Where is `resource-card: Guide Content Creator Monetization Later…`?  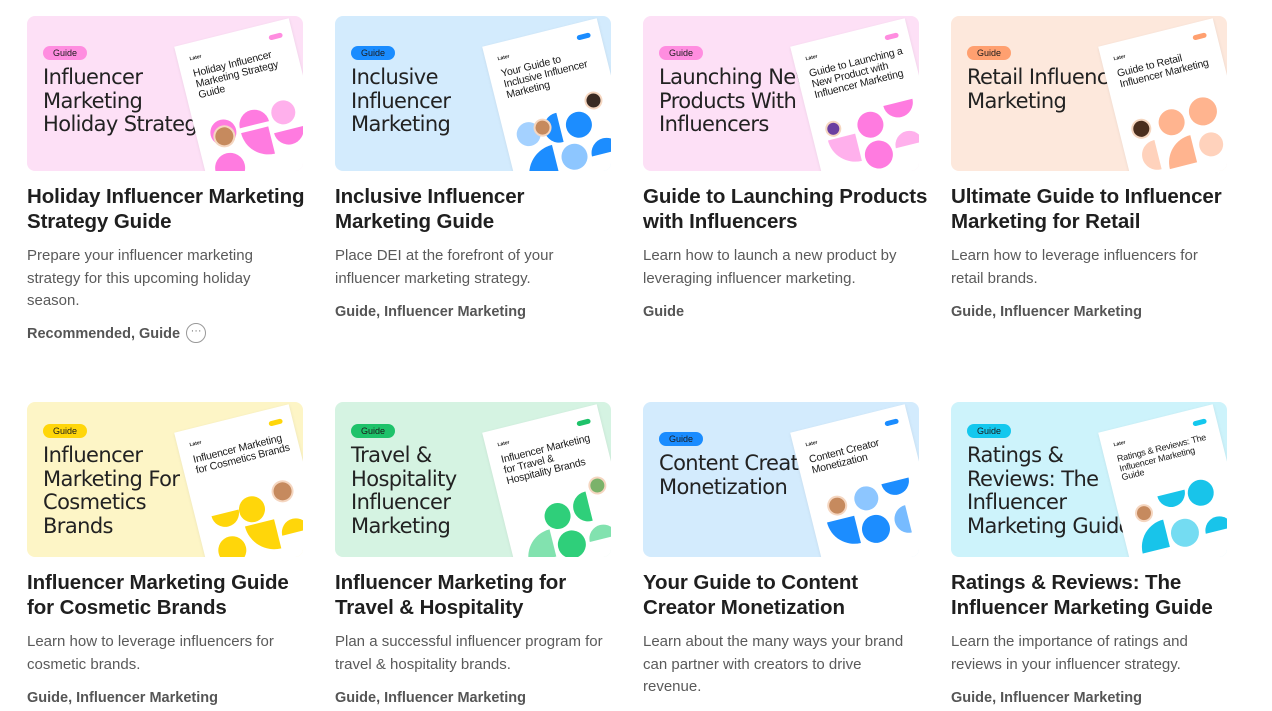
resource-card: Guide Content Creator Monetization Later… is located at coordinates (781, 548).